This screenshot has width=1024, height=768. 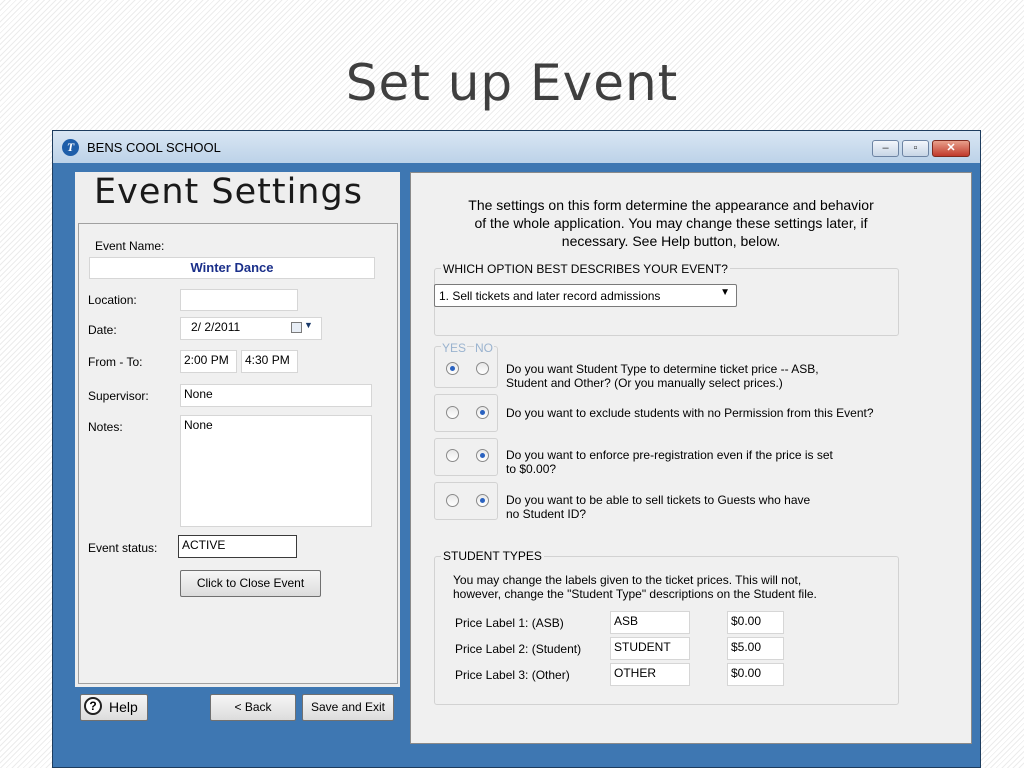 I want to click on save-and-exit-button: Save and Exit, so click(x=348, y=707).